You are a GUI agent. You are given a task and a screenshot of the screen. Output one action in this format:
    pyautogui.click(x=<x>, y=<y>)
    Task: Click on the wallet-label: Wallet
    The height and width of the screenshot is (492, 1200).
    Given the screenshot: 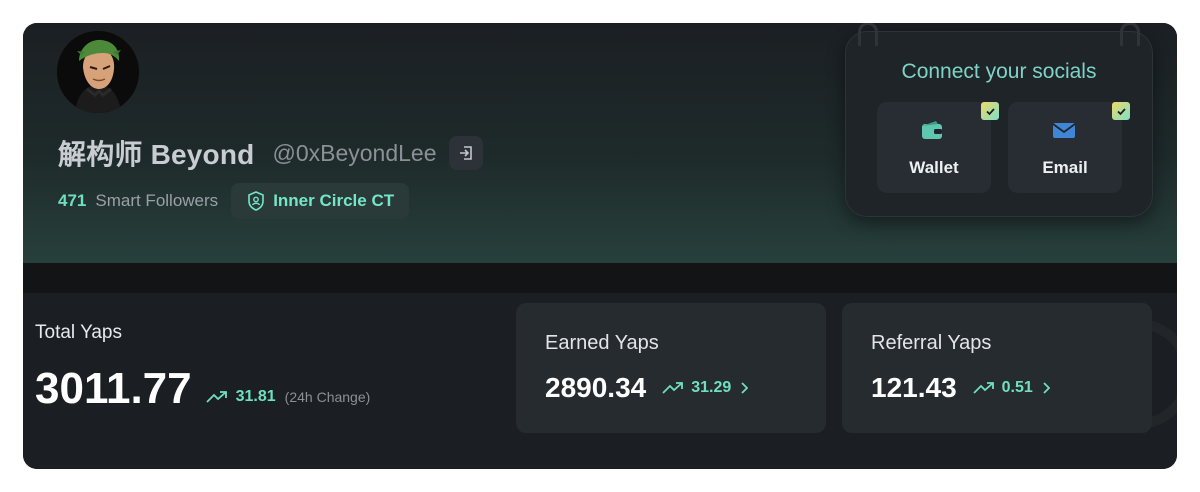 What is the action you would take?
    pyautogui.click(x=934, y=167)
    